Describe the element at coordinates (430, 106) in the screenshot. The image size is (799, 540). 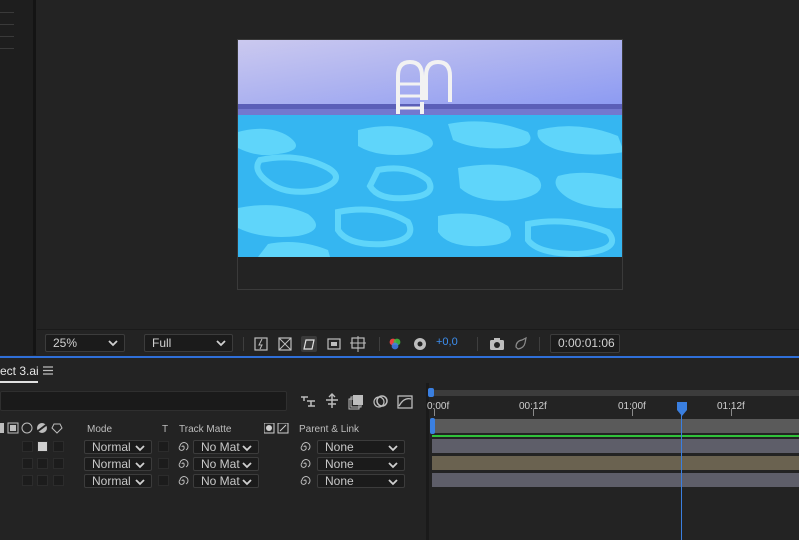
I see `pool-edge` at that location.